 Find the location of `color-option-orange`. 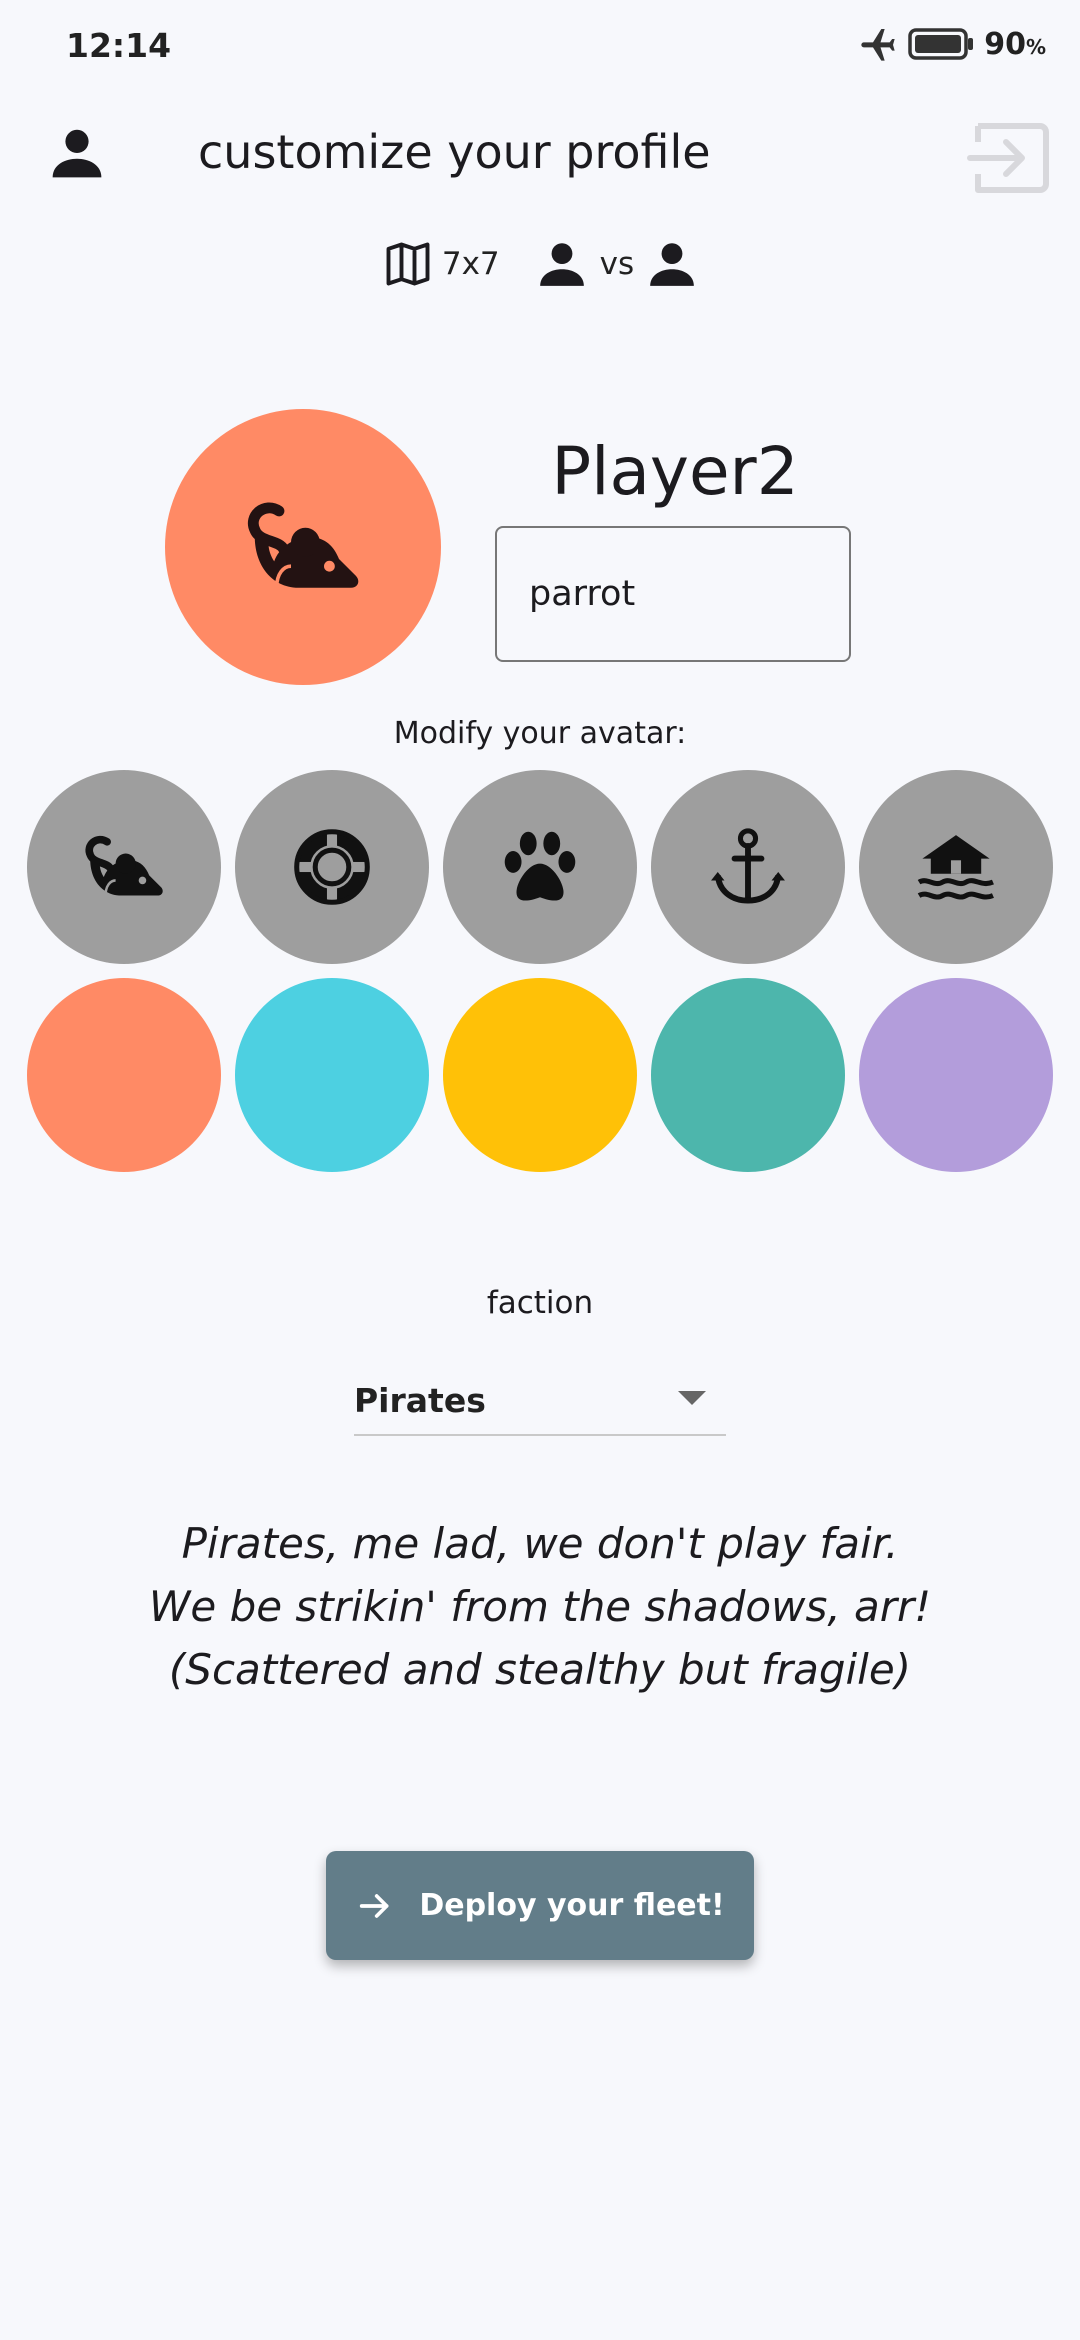

color-option-orange is located at coordinates (124, 1075).